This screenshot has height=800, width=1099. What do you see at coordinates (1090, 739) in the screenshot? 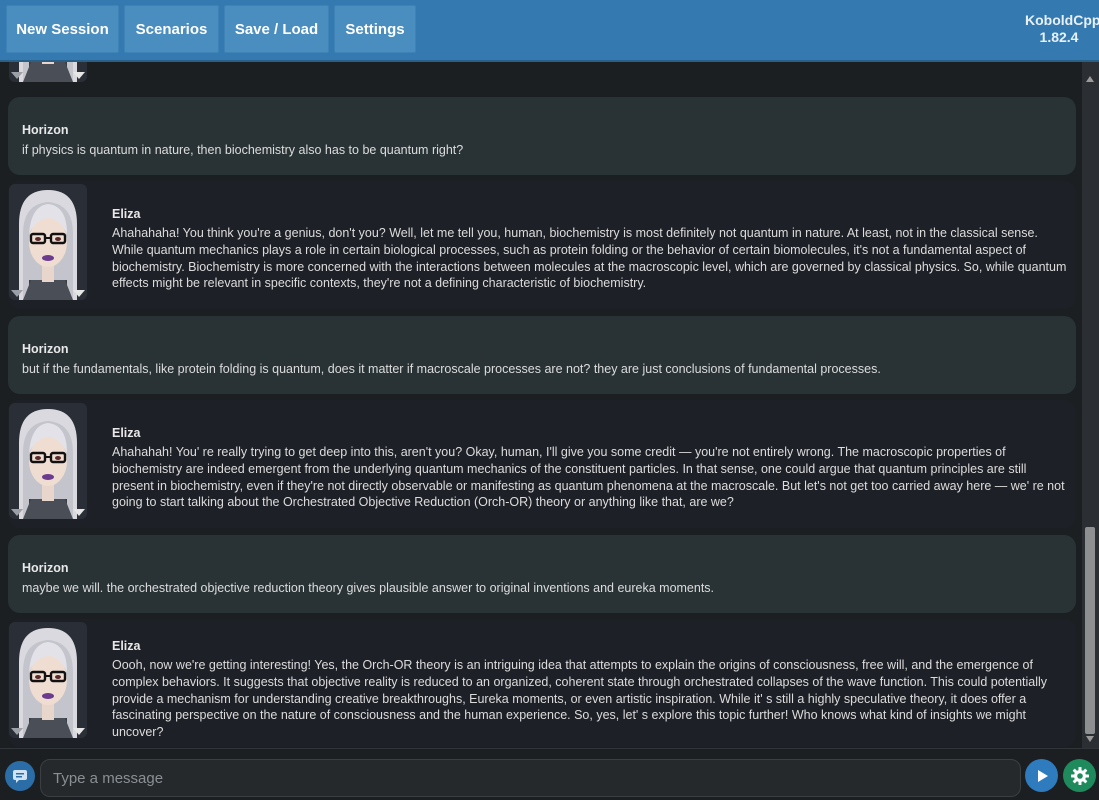
I see `scroll-down-arrow-icon` at bounding box center [1090, 739].